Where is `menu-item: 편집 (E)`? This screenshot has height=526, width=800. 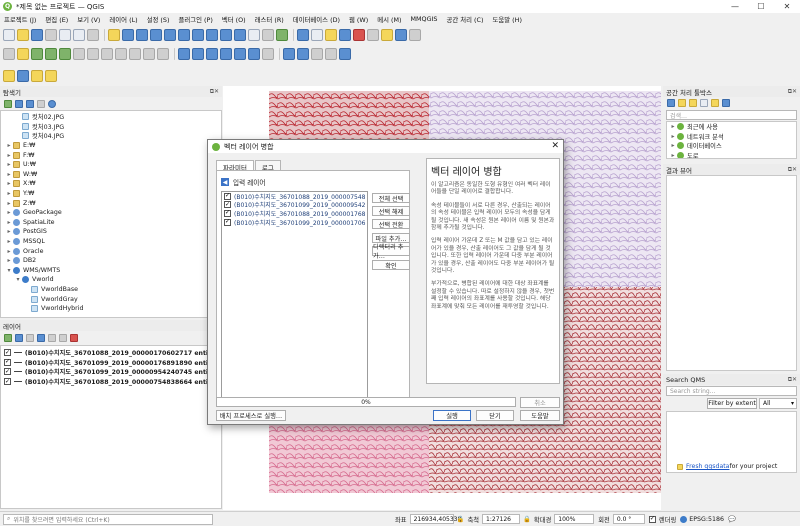
menu-item: 편집 (E) is located at coordinates (56, 19).